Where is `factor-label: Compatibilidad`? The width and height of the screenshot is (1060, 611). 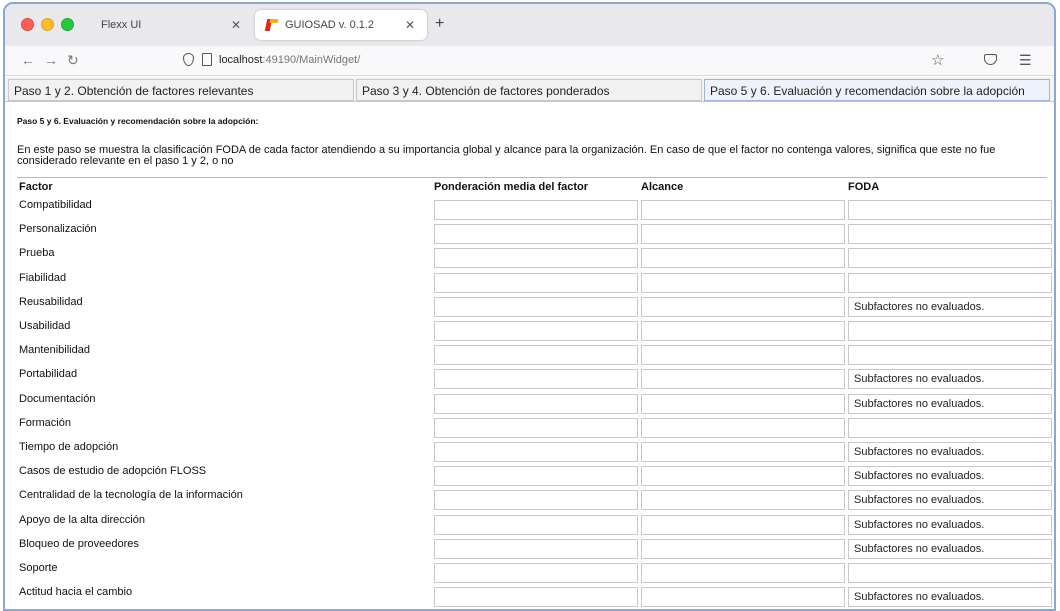
factor-label: Compatibilidad is located at coordinates (55, 205).